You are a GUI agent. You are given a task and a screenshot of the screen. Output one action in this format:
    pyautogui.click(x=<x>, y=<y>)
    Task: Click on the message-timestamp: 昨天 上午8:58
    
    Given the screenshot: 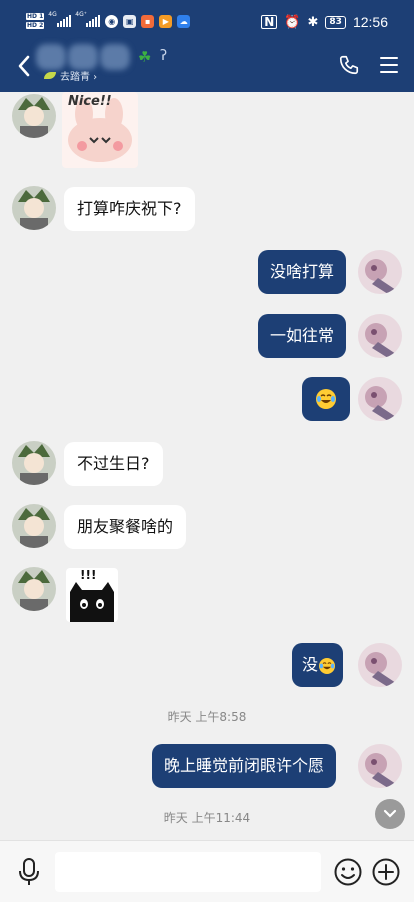 What is the action you would take?
    pyautogui.click(x=207, y=717)
    